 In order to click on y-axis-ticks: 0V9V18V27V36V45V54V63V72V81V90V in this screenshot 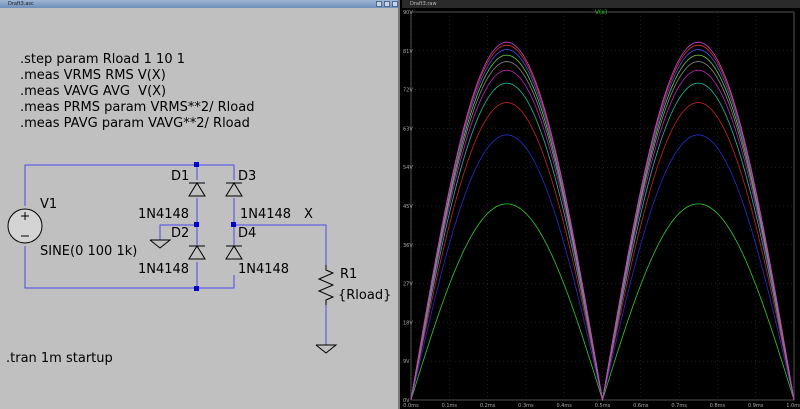, I will do `click(408, 207)`.